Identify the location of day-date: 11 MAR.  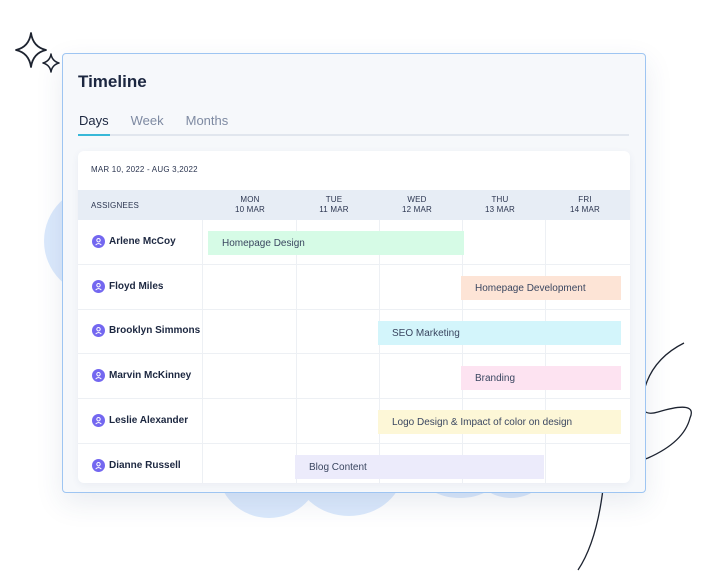
(334, 209).